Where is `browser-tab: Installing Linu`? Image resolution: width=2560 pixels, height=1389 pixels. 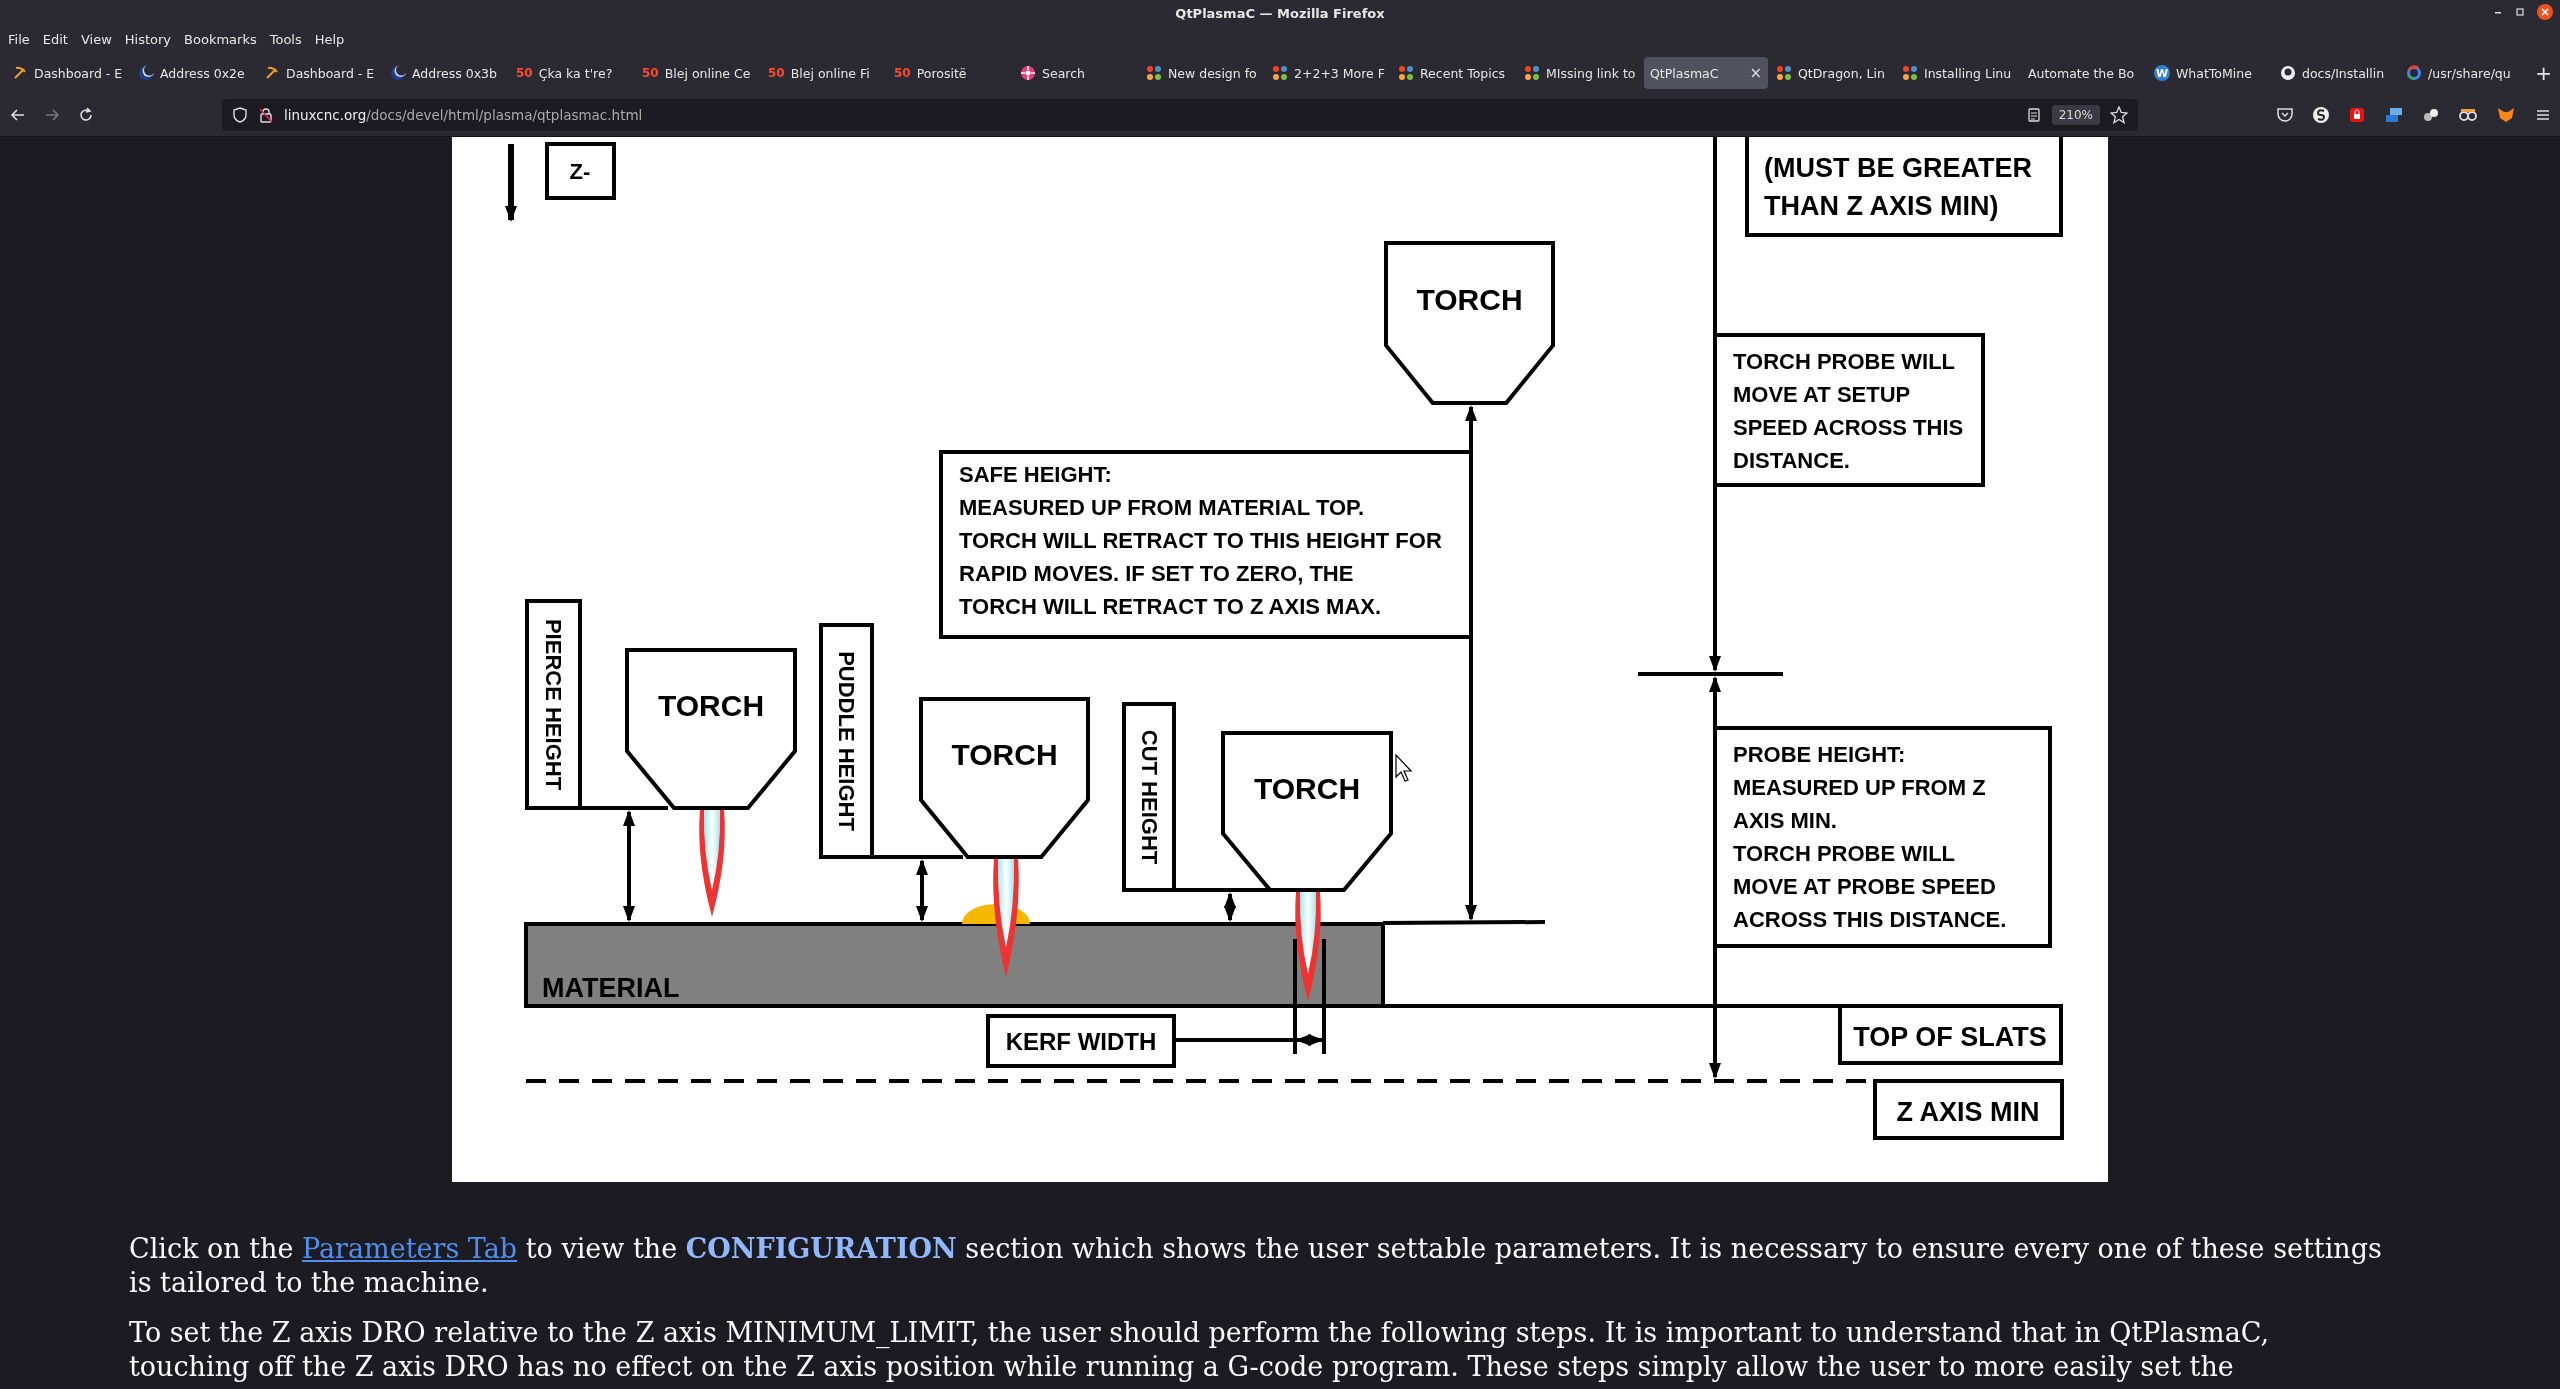 browser-tab: Installing Linu is located at coordinates (1958, 73).